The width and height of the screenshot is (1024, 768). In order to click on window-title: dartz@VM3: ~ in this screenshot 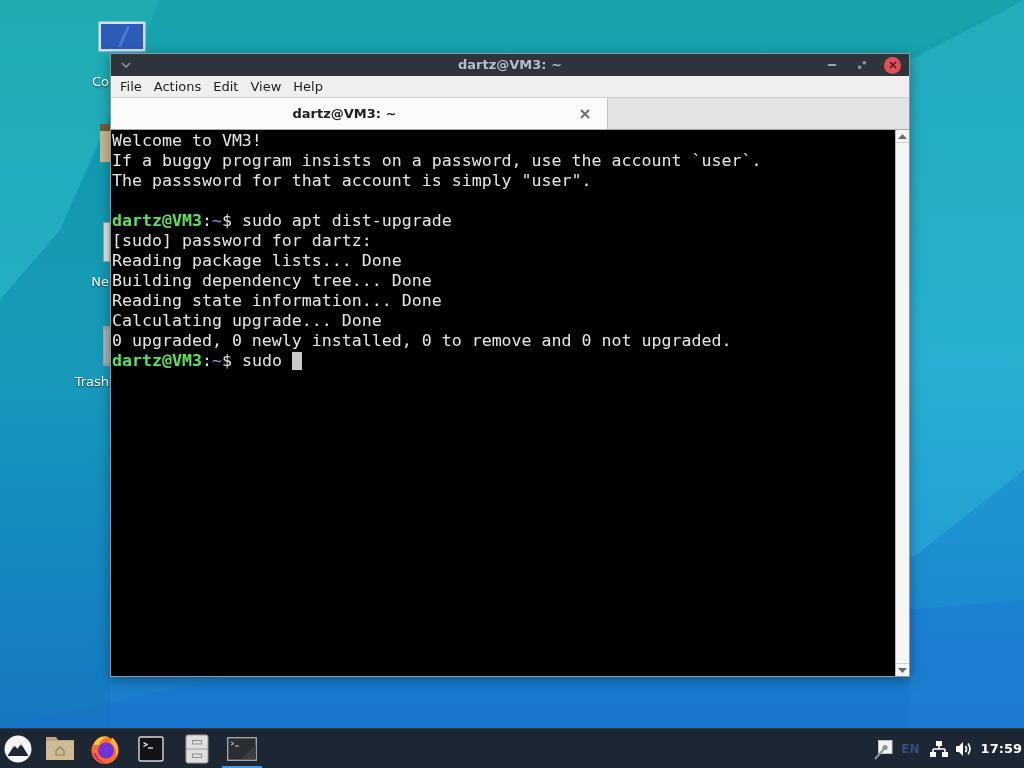, I will do `click(510, 65)`.